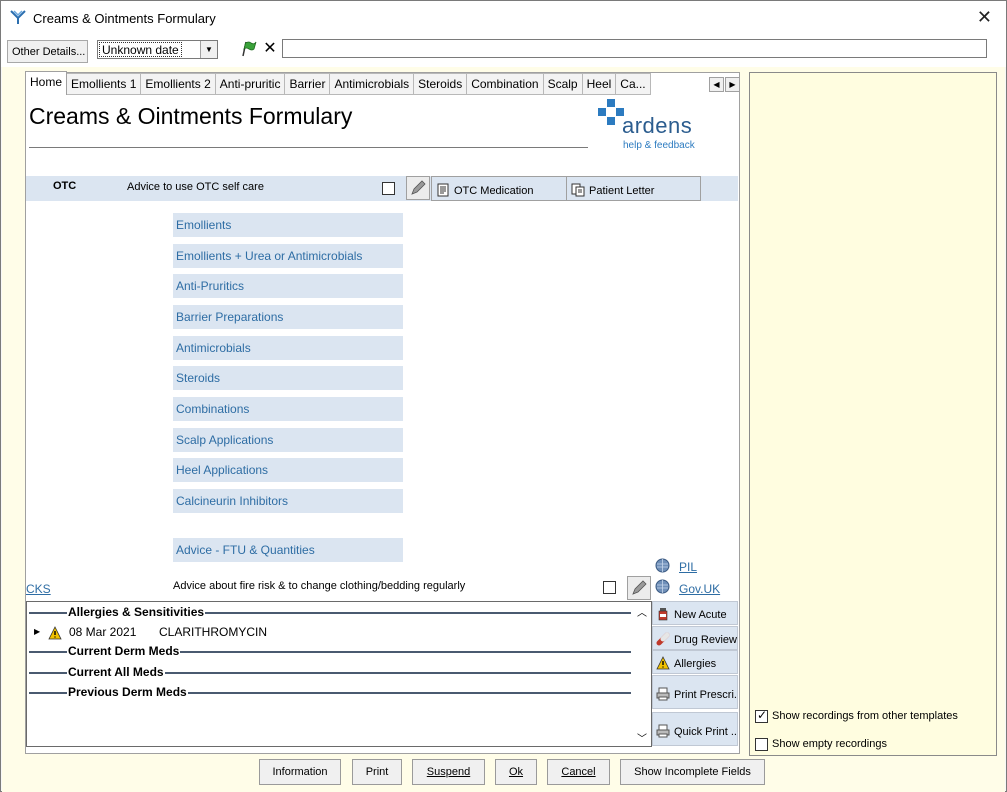  I want to click on title-bar: Creams & Ointments Formulary ✕, so click(503, 18).